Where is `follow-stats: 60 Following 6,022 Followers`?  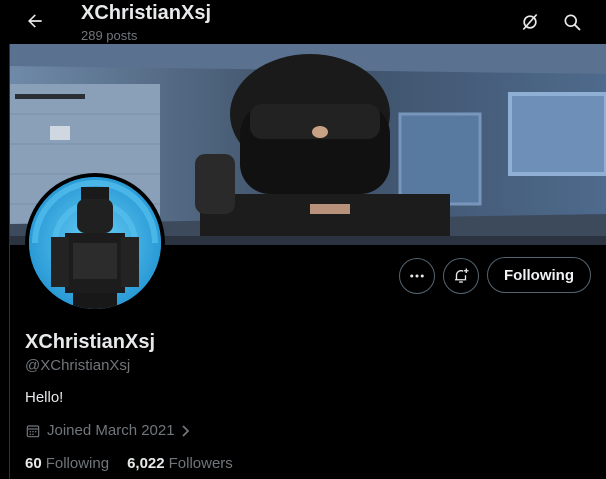 follow-stats: 60 Following 6,022 Followers is located at coordinates (129, 463).